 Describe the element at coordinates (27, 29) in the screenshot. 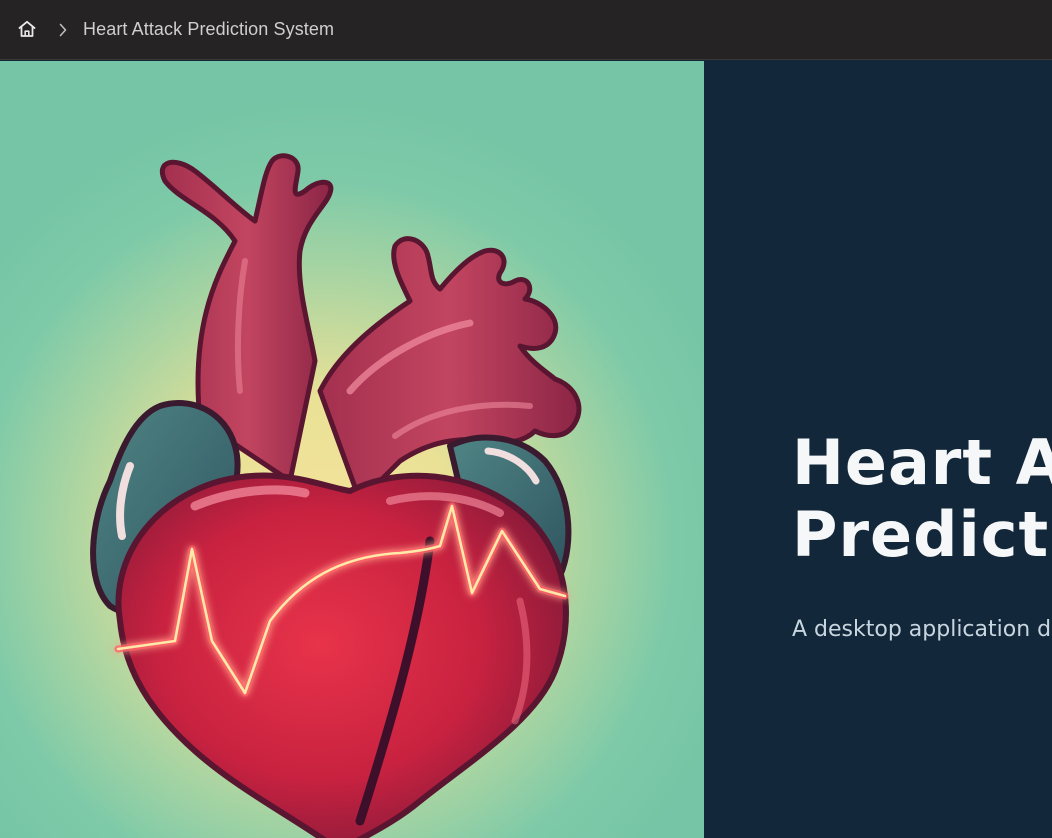

I see `home-icon` at that location.